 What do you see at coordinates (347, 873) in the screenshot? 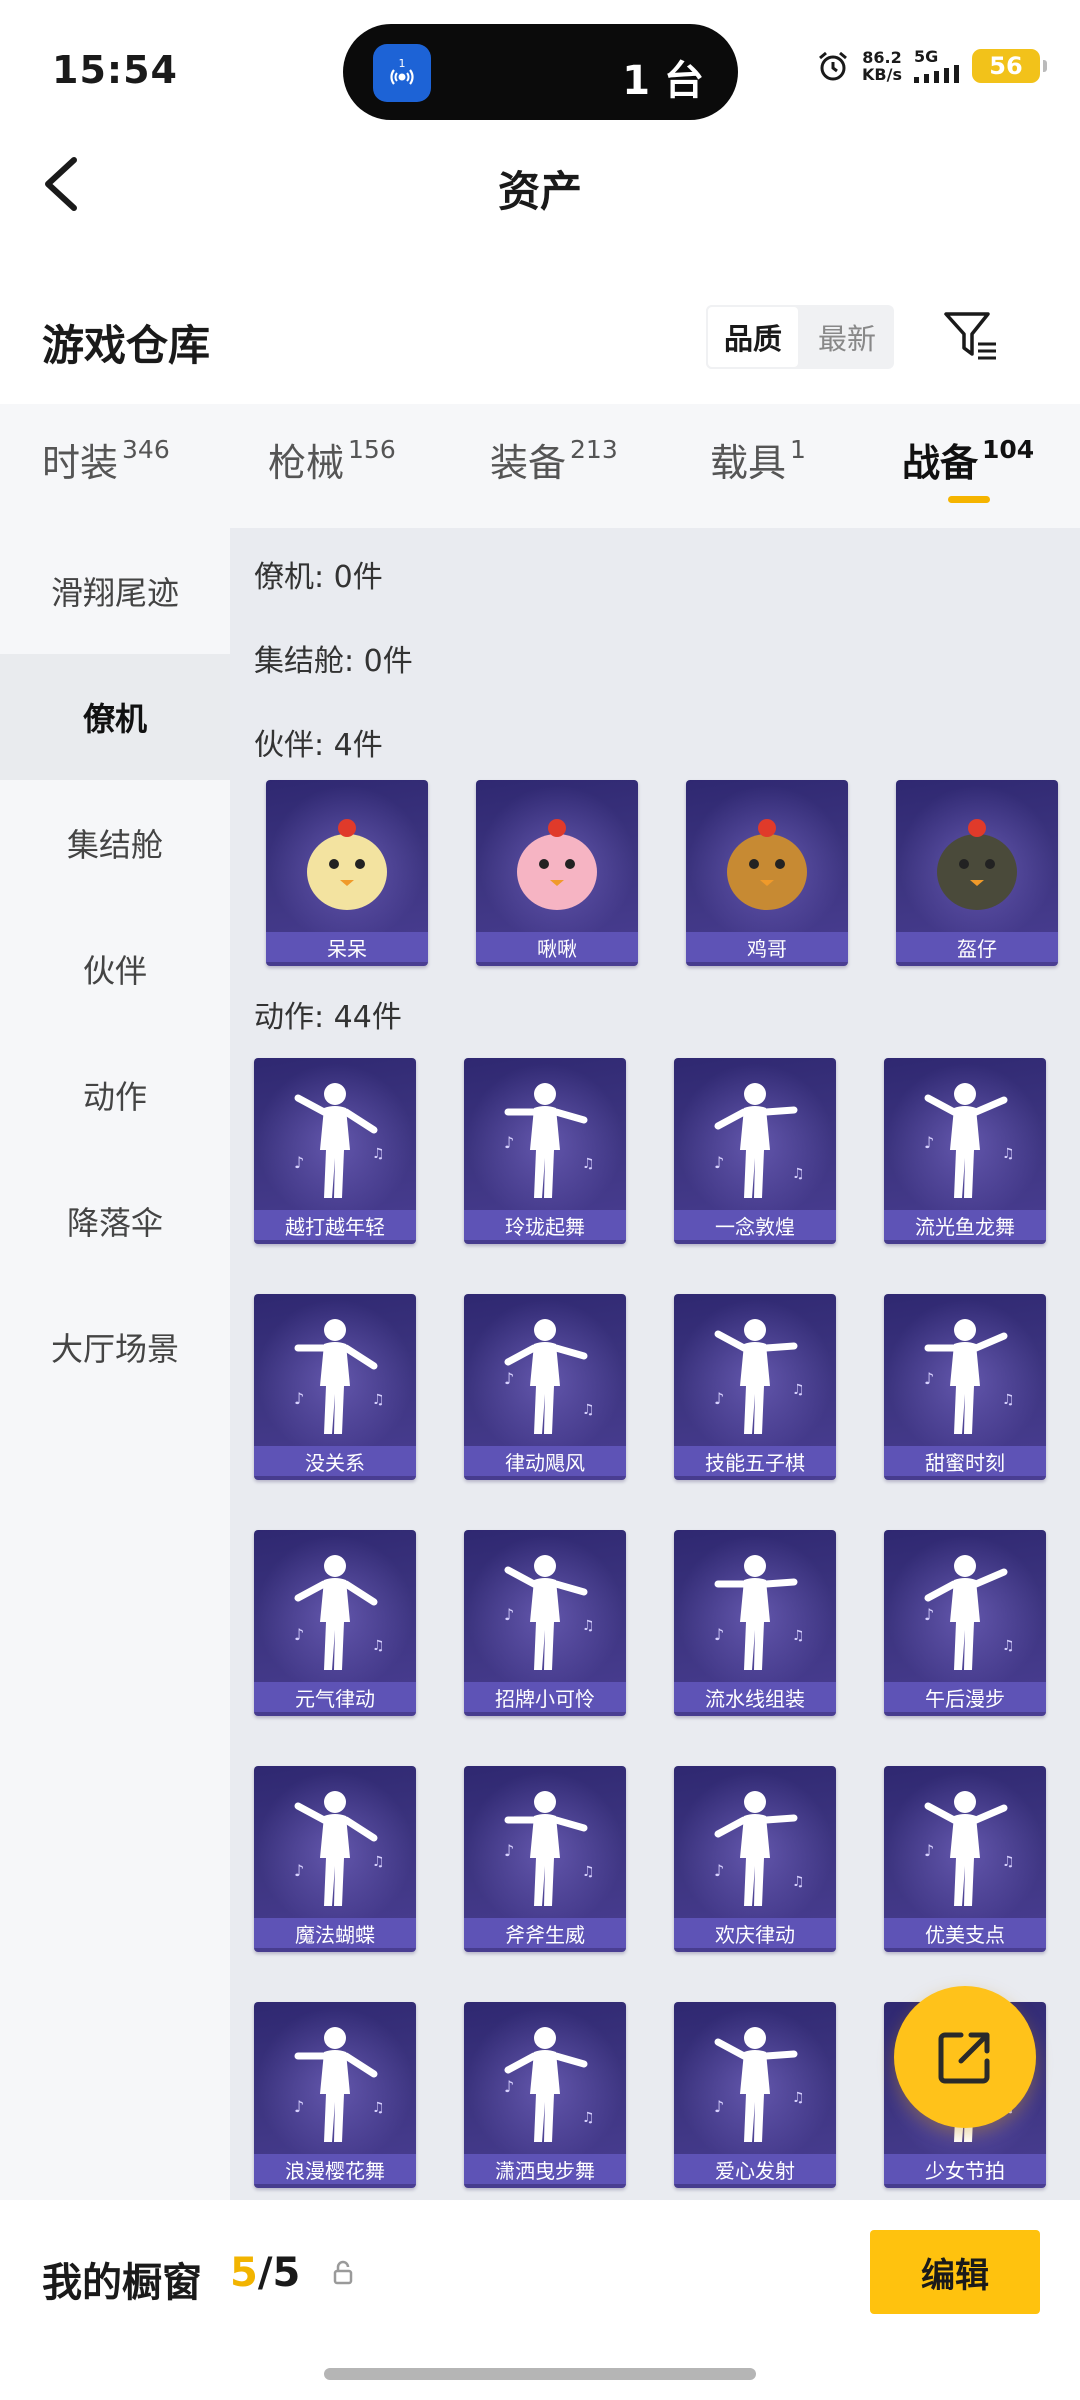
I see `partner-card: 呆呆` at bounding box center [347, 873].